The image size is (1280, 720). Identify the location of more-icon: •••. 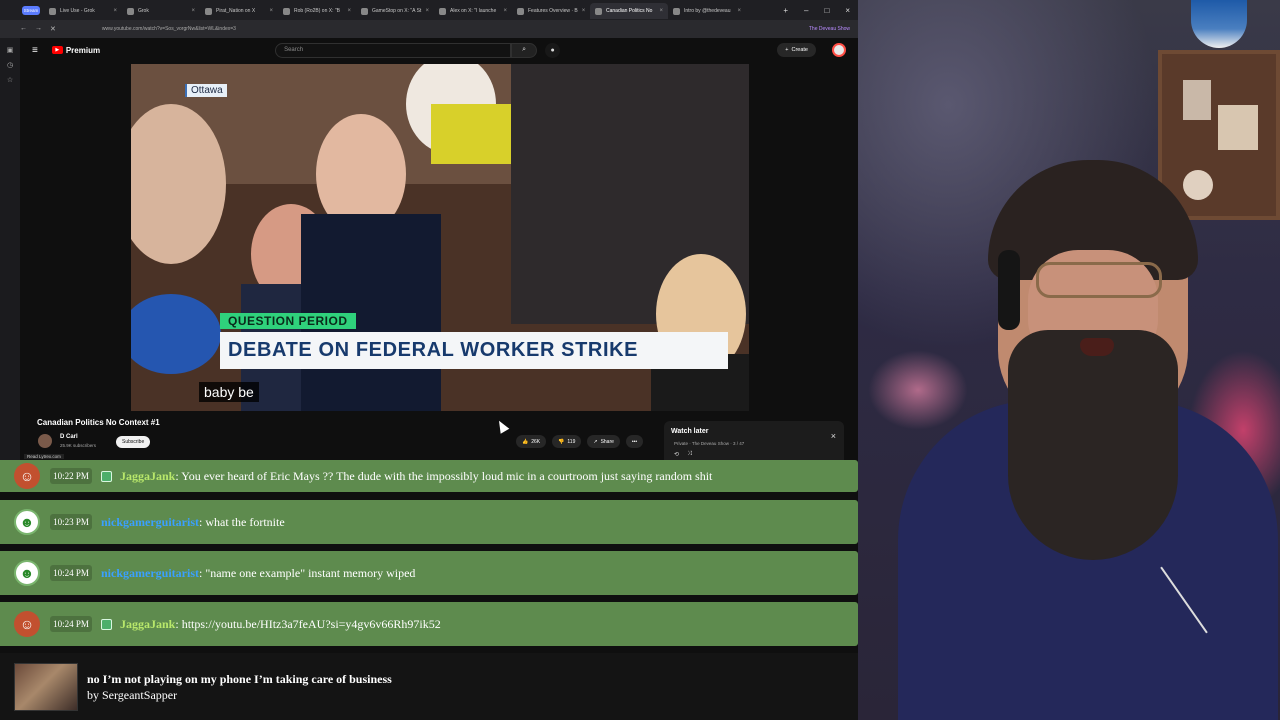
(634, 441).